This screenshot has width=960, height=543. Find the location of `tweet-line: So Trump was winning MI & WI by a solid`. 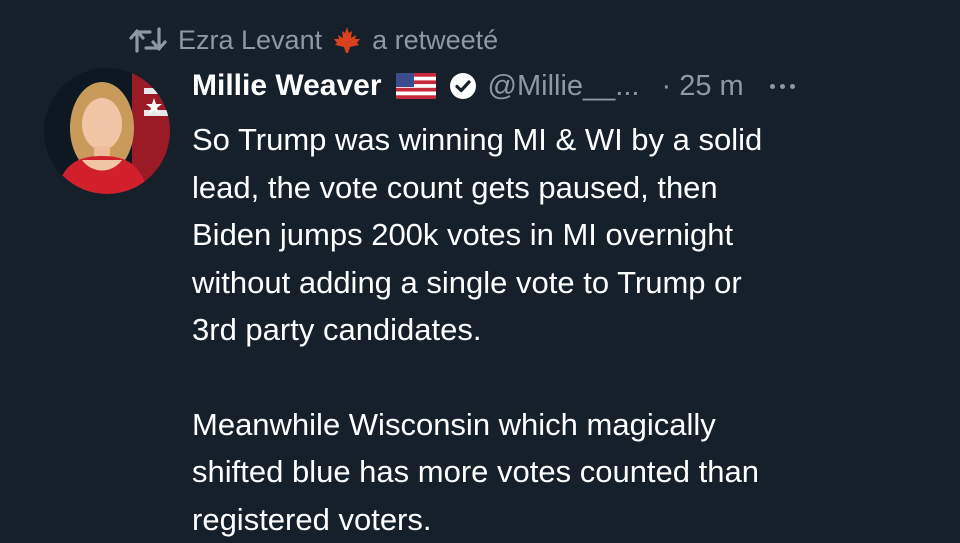

tweet-line: So Trump was winning MI & WI by a solid is located at coordinates (562, 140).